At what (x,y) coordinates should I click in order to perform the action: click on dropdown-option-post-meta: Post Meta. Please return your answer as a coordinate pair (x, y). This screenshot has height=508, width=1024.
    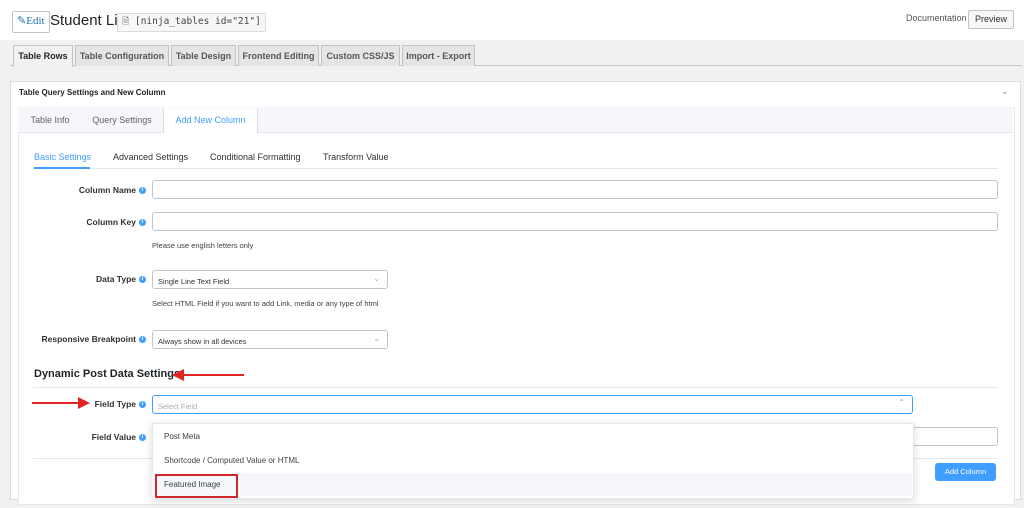
    Looking at the image, I should click on (532, 436).